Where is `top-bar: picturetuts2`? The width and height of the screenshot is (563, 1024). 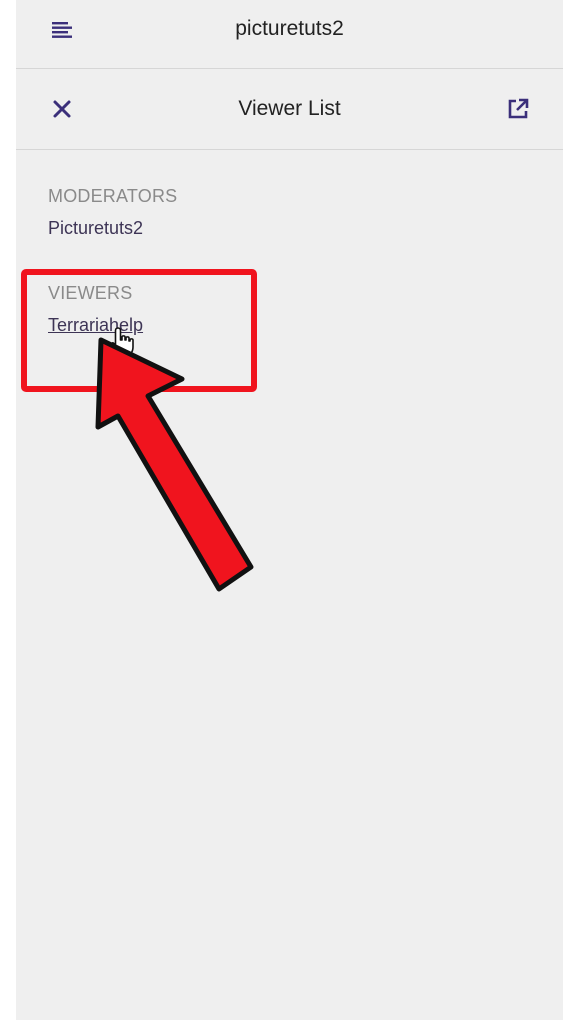 top-bar: picturetuts2 is located at coordinates (289, 34).